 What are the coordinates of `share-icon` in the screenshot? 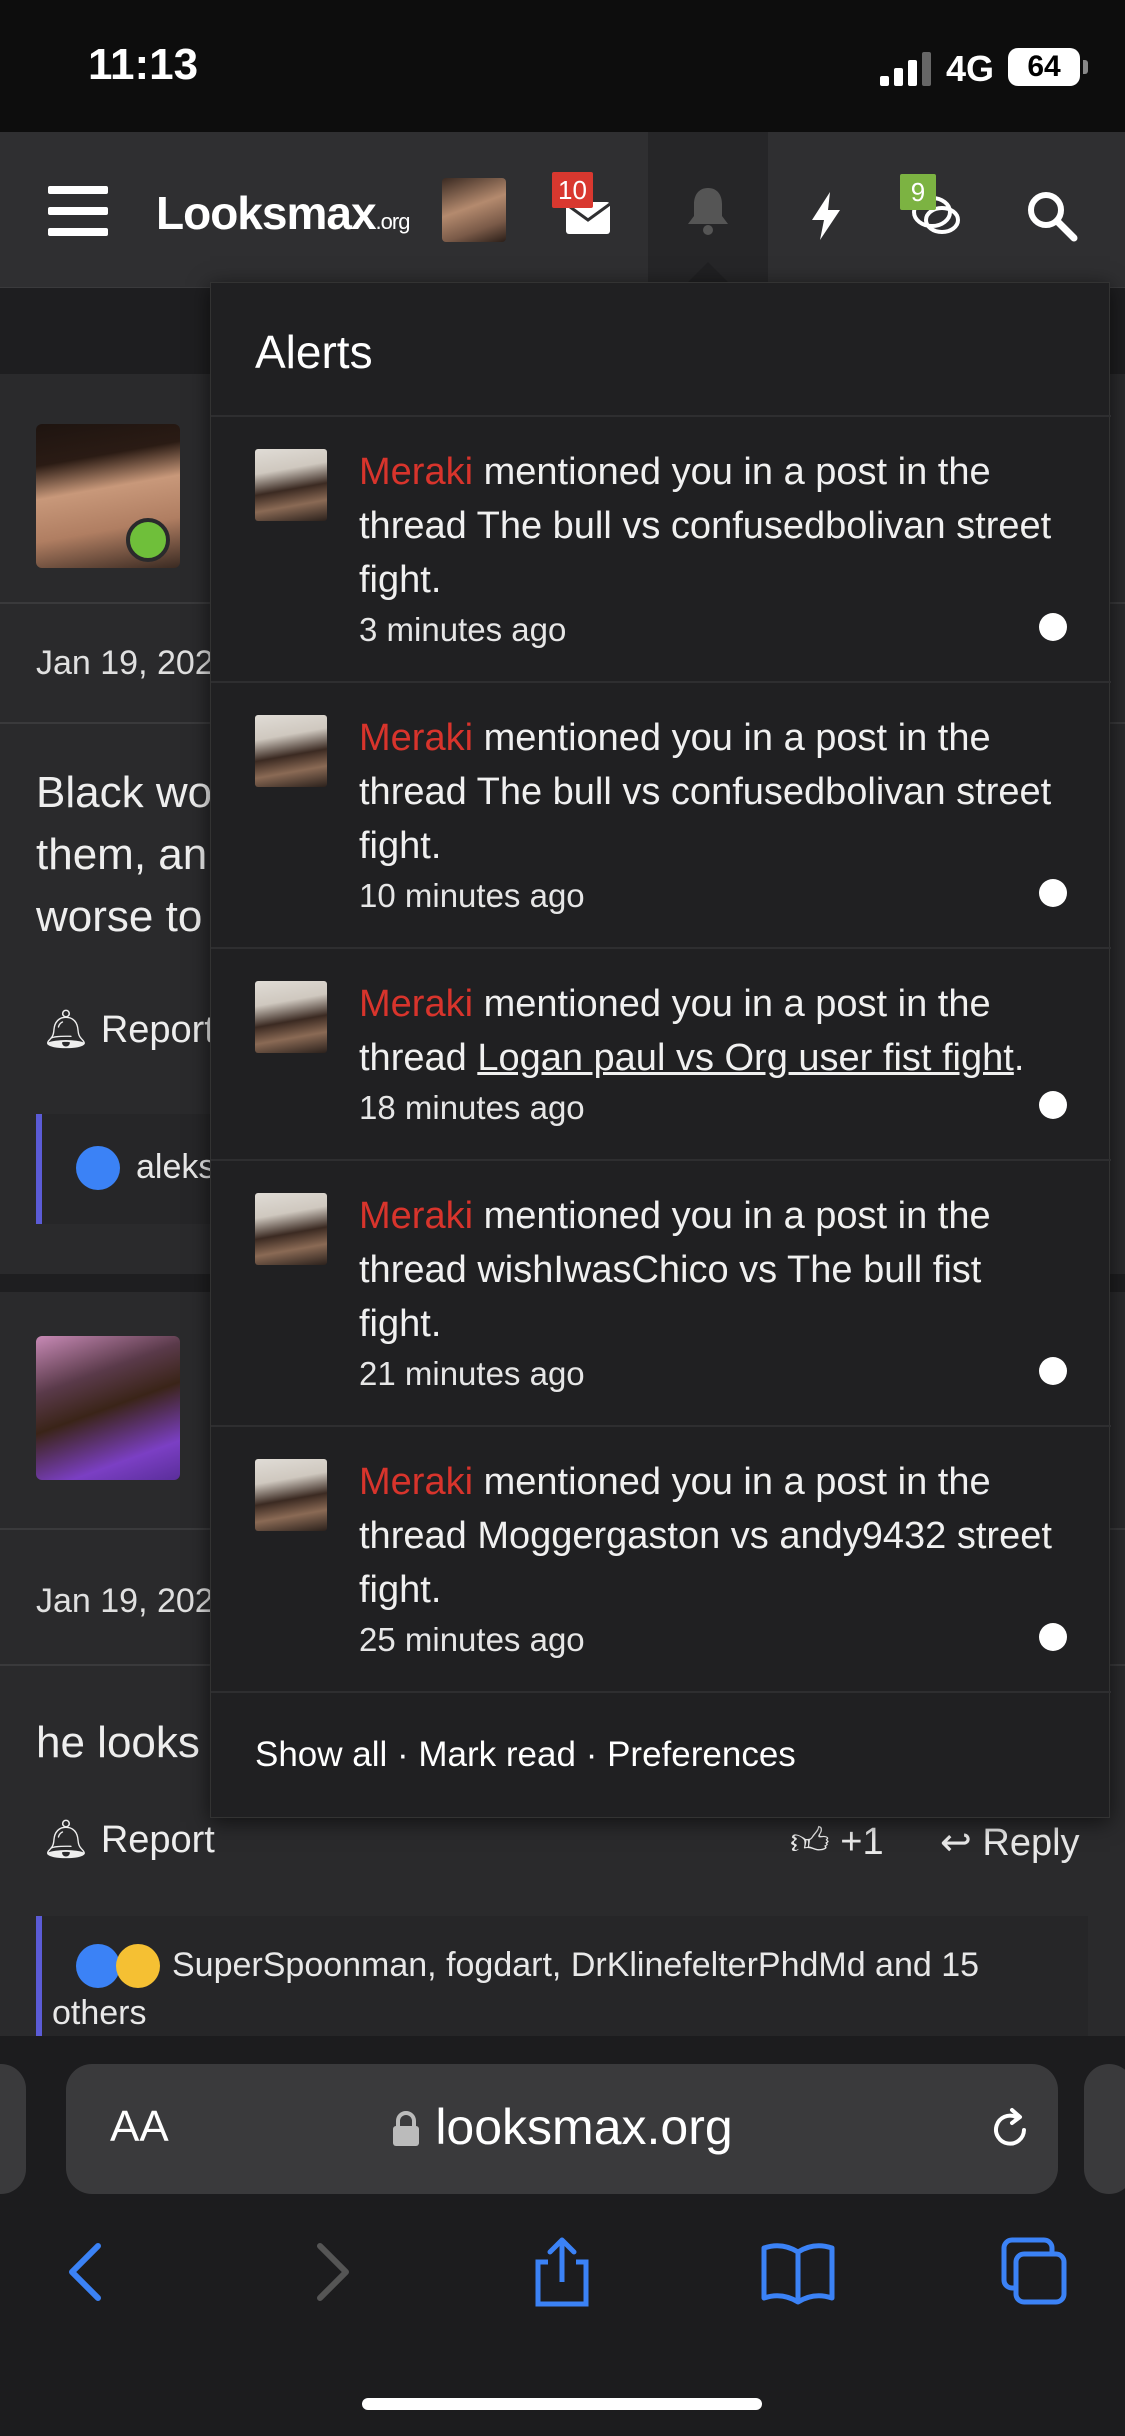 It's located at (562, 2272).